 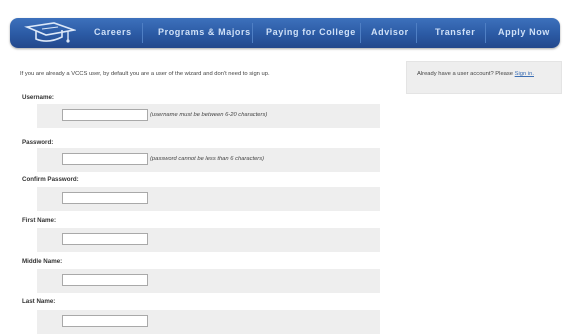 What do you see at coordinates (50, 179) in the screenshot?
I see `confirm-password-label: Confirm Password:` at bounding box center [50, 179].